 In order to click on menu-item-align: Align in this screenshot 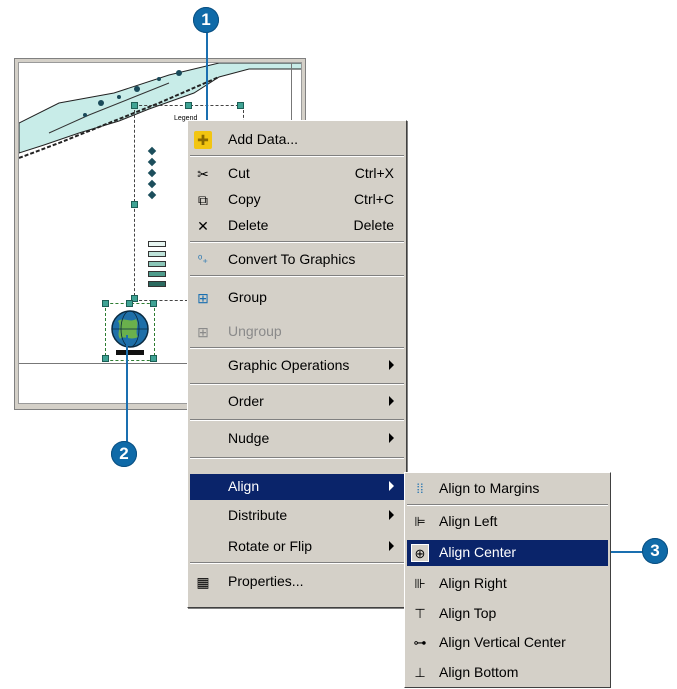, I will do `click(297, 487)`.